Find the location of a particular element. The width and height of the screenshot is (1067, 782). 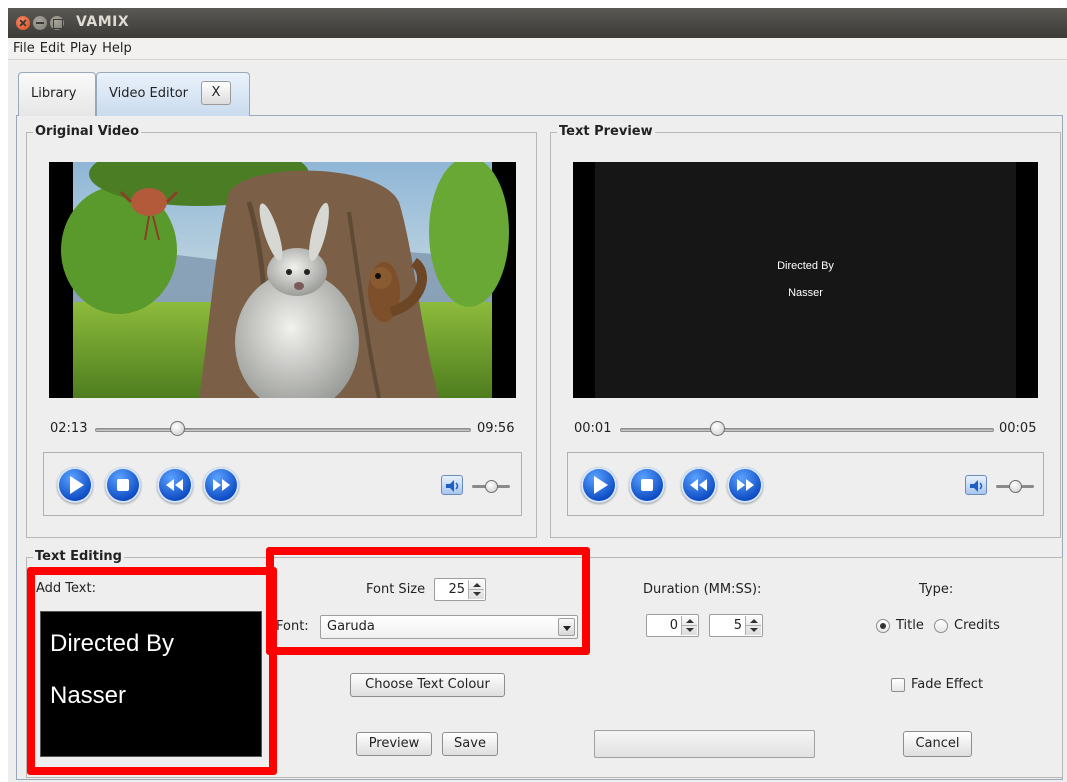

preview-current-time: 00:01 is located at coordinates (593, 428).